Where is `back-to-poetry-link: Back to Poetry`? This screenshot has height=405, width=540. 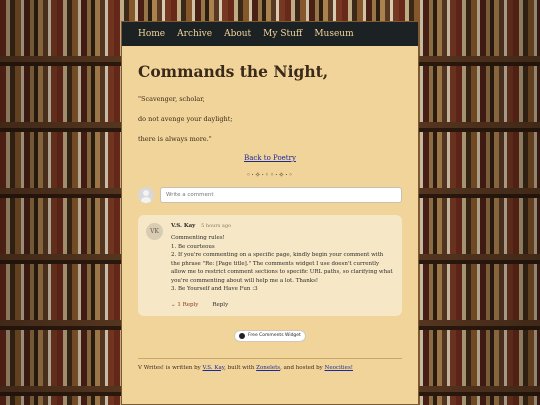
back-to-poetry-link: Back to Poetry is located at coordinates (270, 158).